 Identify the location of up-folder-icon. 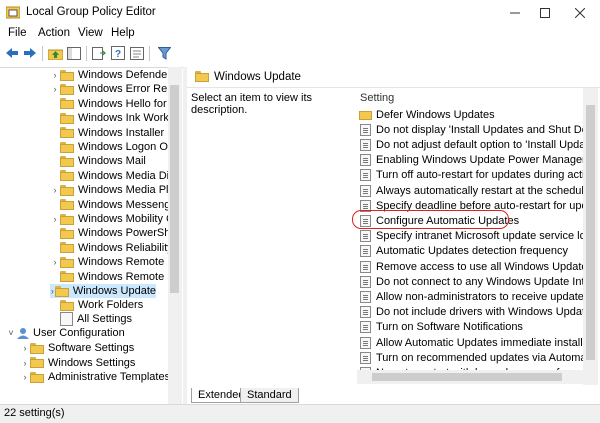
(55, 53).